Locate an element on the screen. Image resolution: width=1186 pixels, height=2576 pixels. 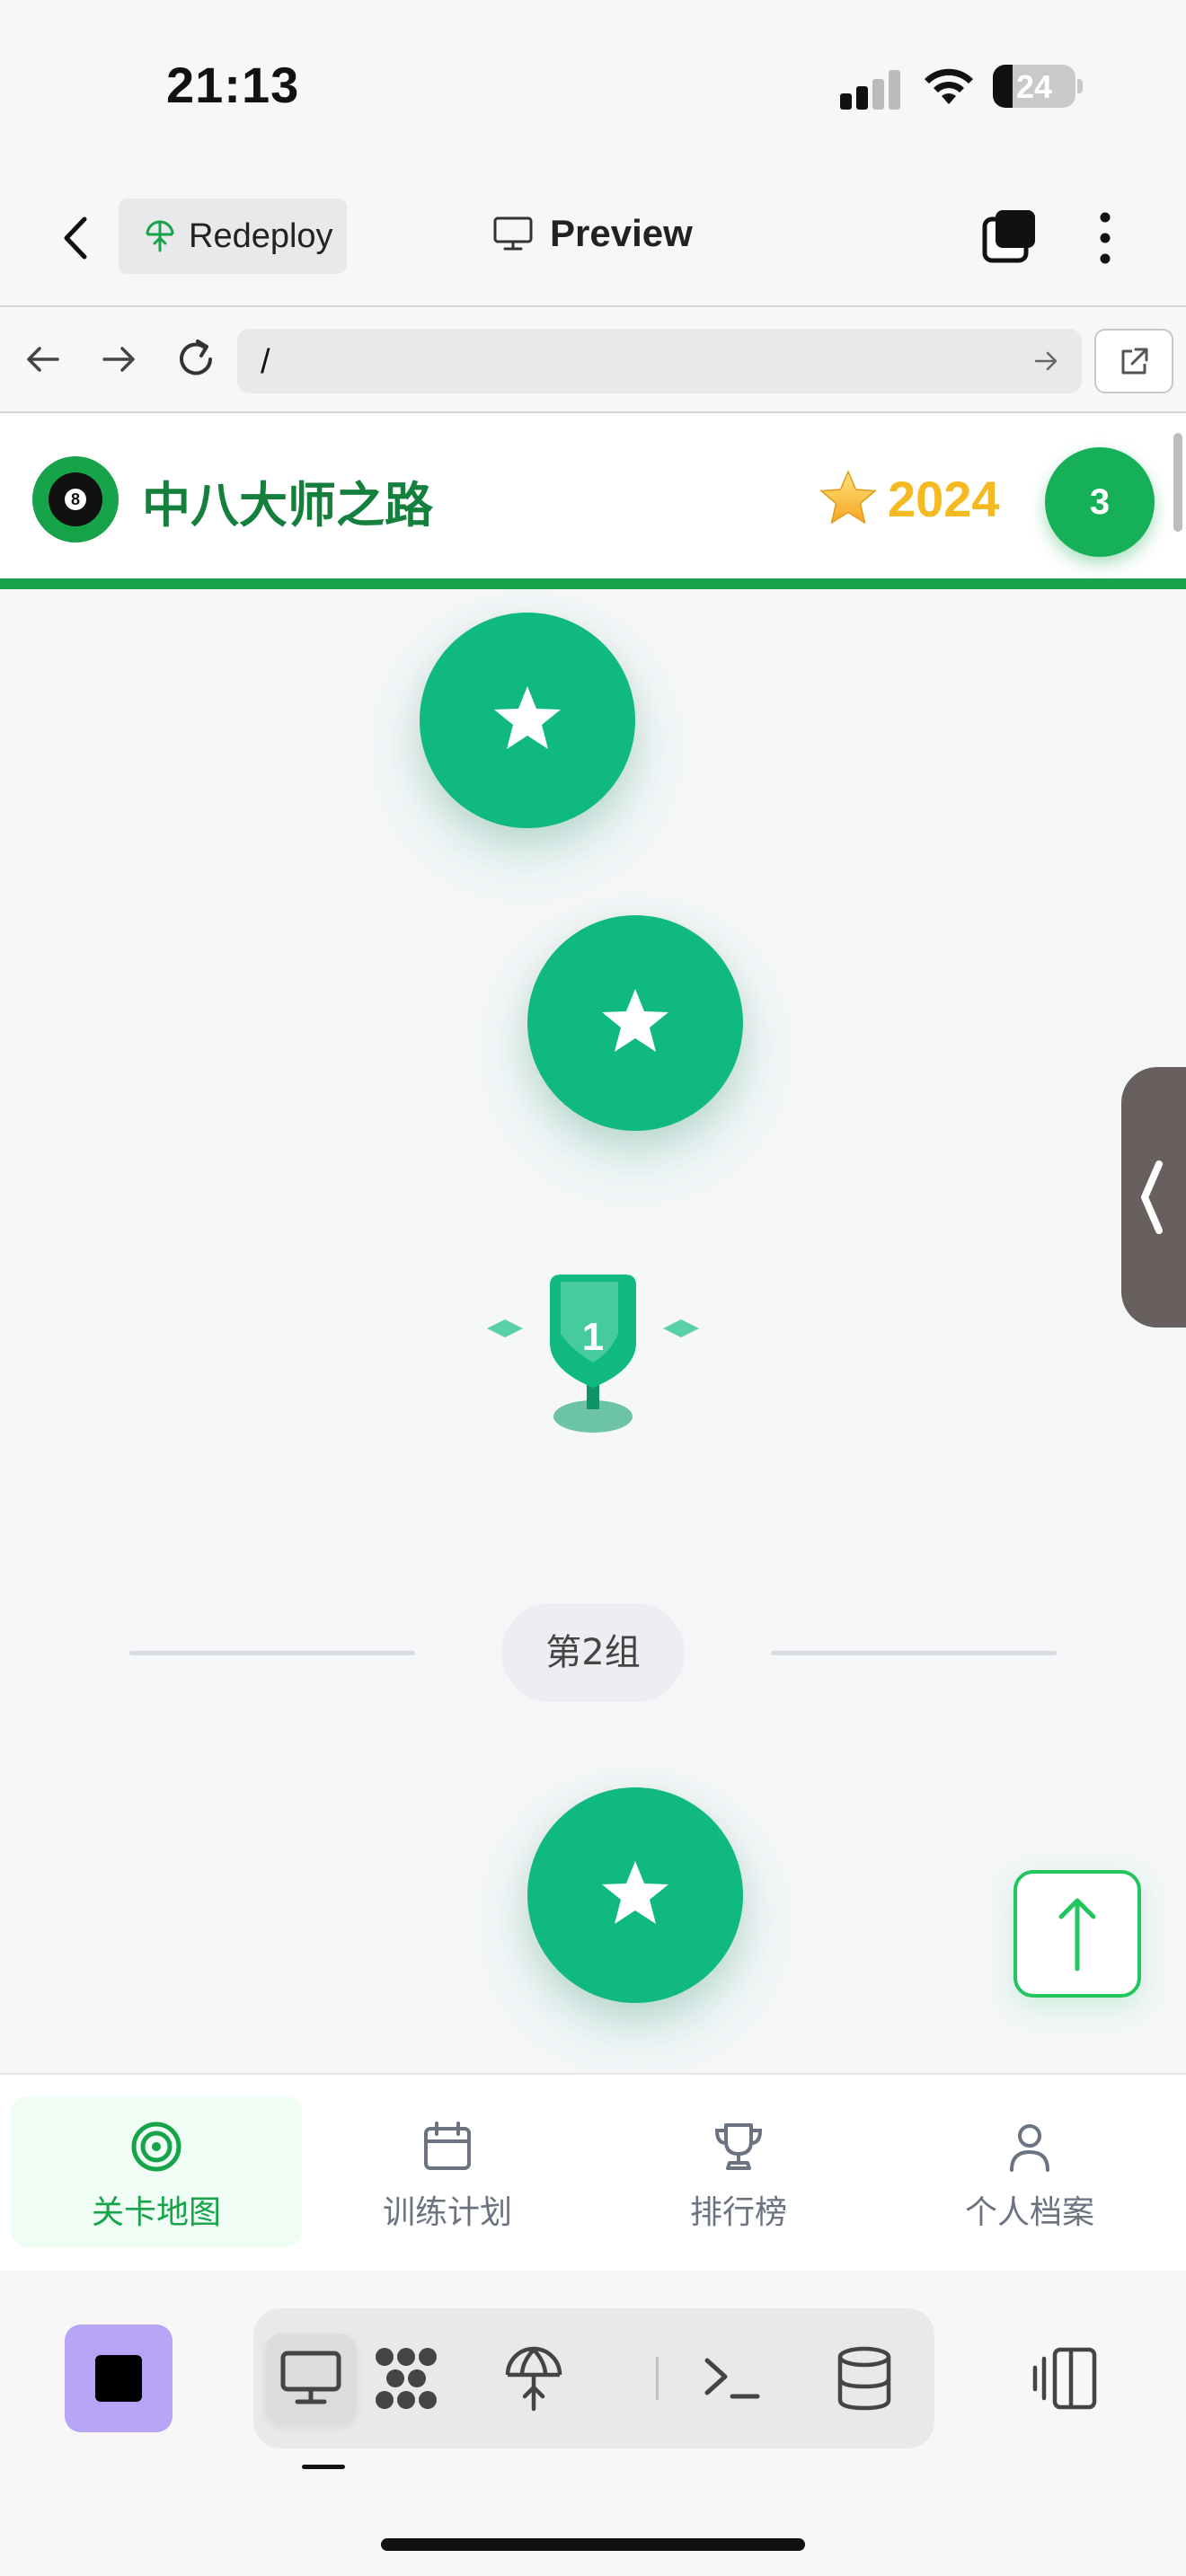
nav-label: 关卡地图 is located at coordinates (156, 2212).